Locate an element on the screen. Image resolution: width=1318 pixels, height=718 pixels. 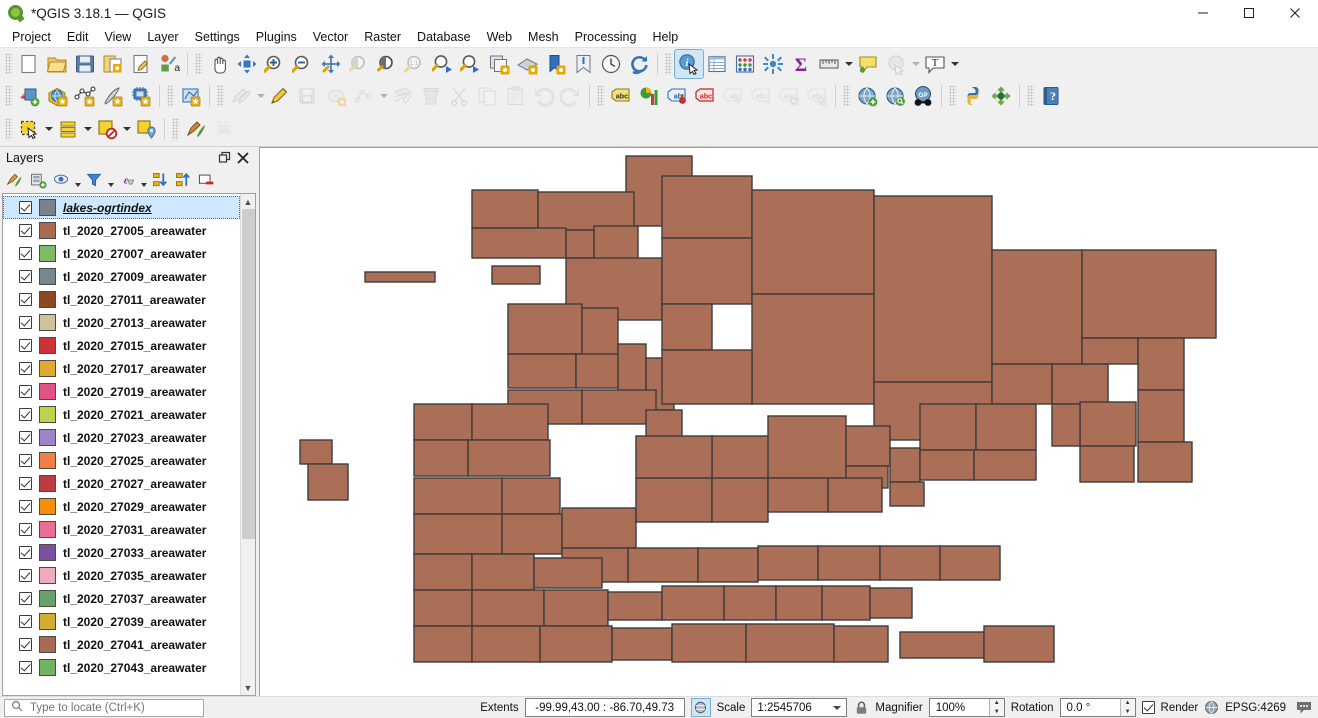
zoom-full-button is located at coordinates (331, 64).